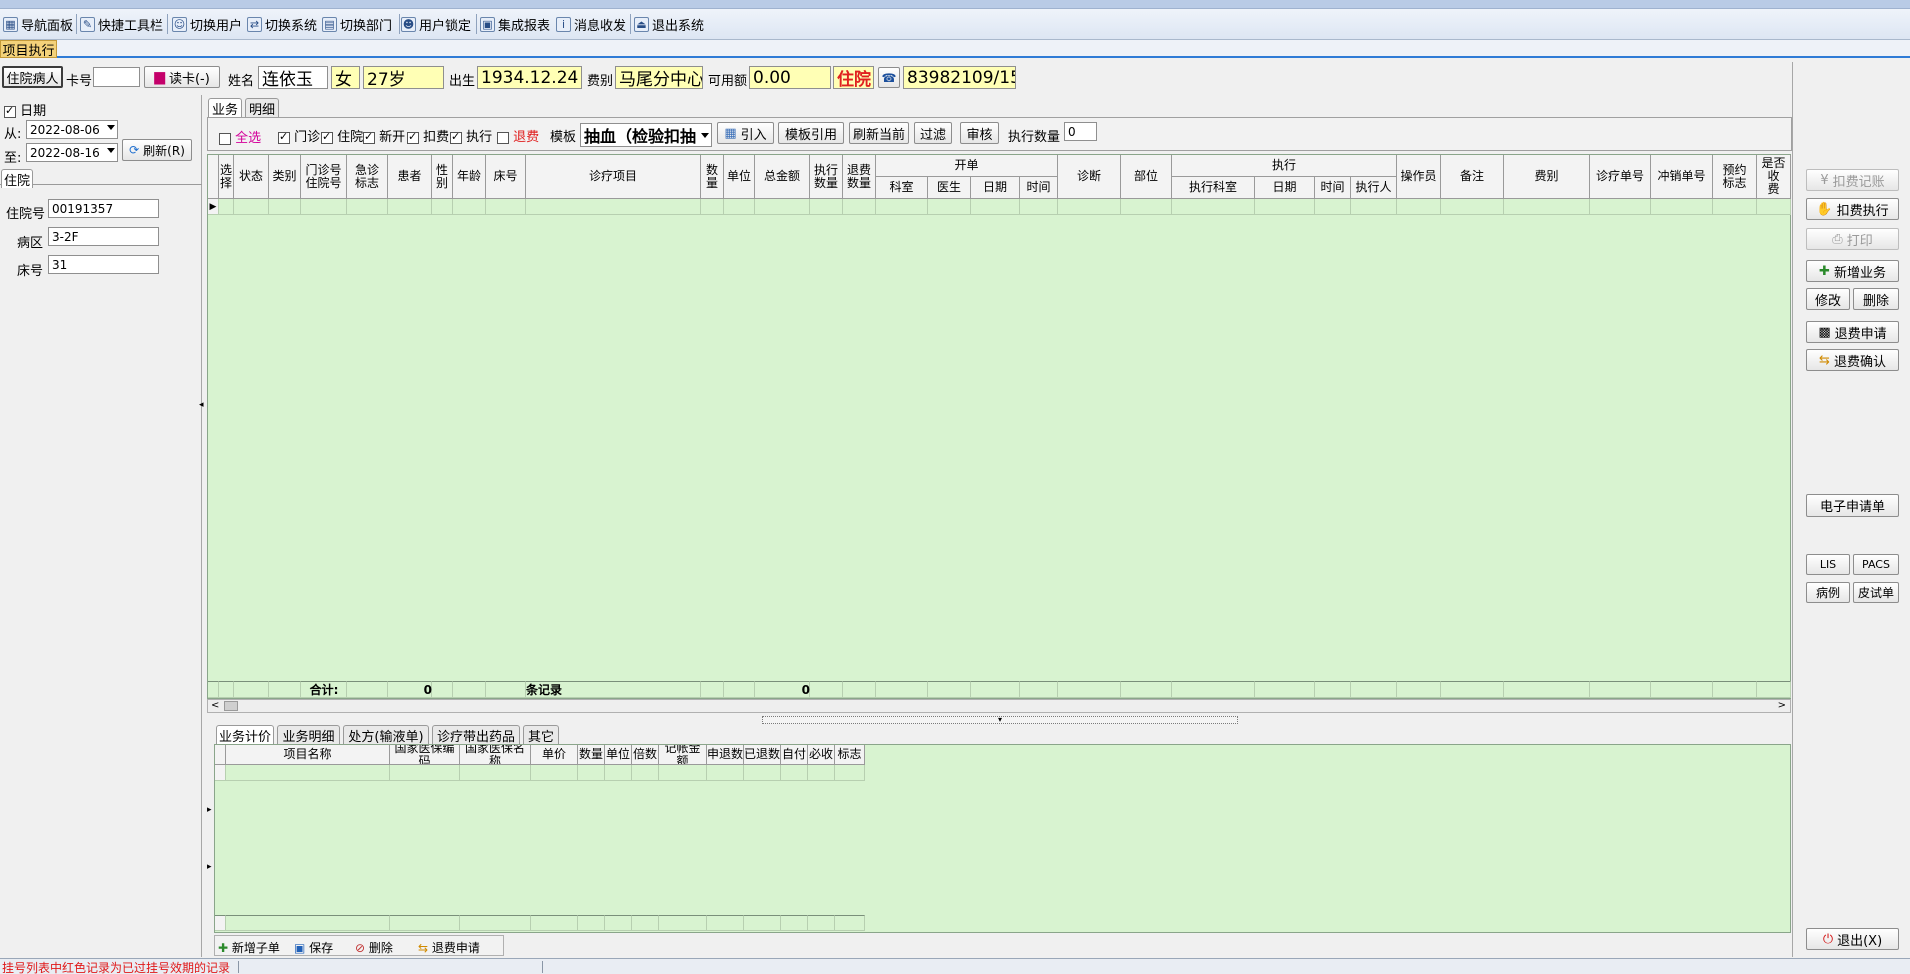  Describe the element at coordinates (515, 24) in the screenshot. I see `toolbar-report-button: ▣ 集成报表` at that location.